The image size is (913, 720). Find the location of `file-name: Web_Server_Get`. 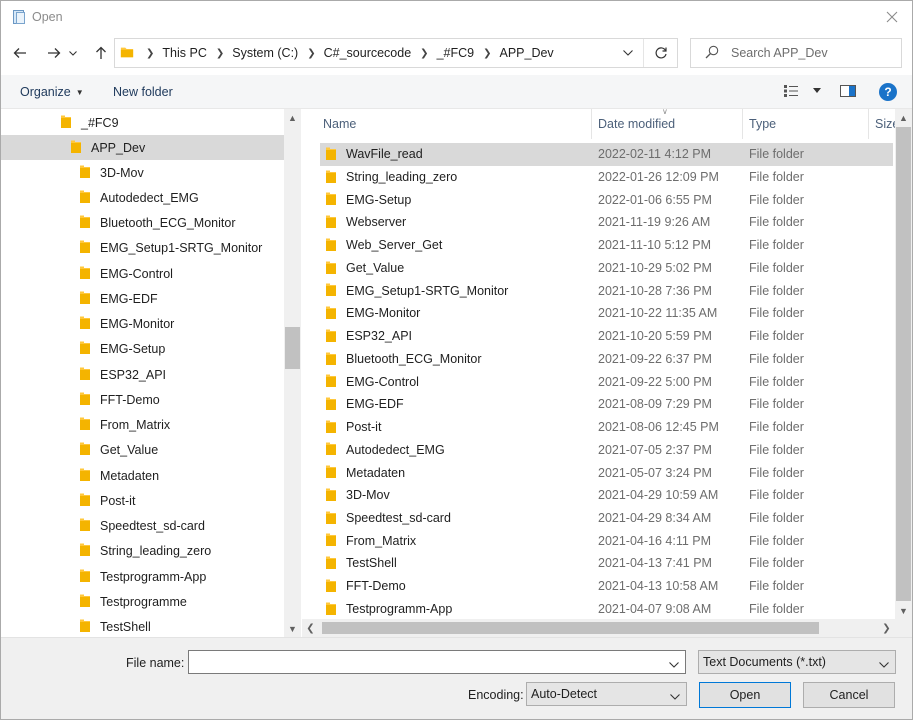

file-name: Web_Server_Get is located at coordinates (394, 245).